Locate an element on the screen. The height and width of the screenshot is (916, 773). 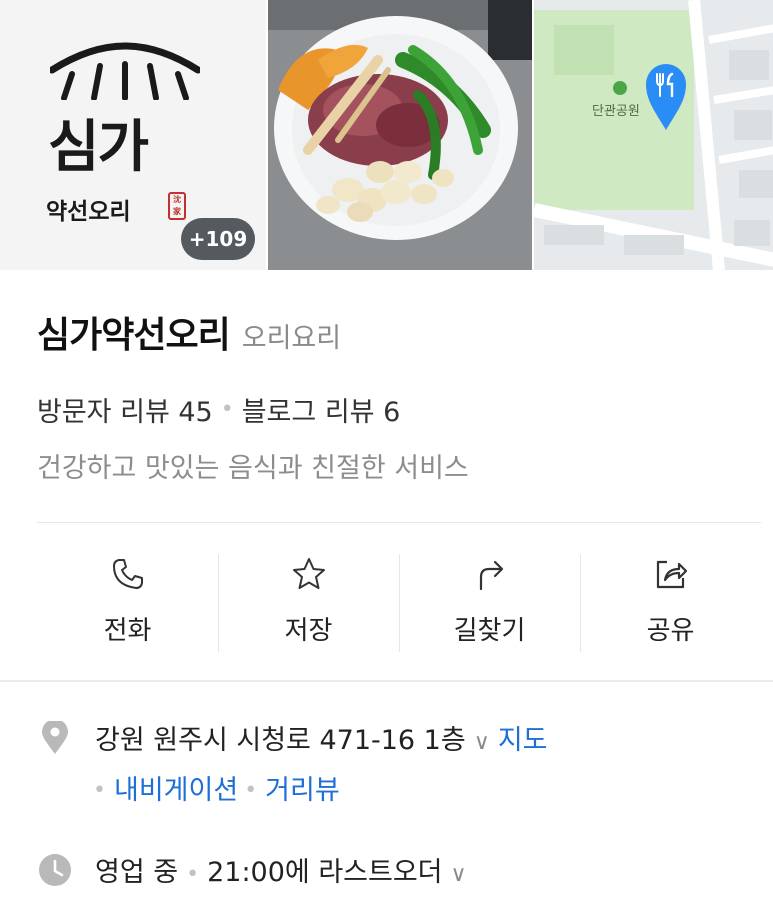
title-row: 심가약선오리 오리요리 is located at coordinates (189, 332).